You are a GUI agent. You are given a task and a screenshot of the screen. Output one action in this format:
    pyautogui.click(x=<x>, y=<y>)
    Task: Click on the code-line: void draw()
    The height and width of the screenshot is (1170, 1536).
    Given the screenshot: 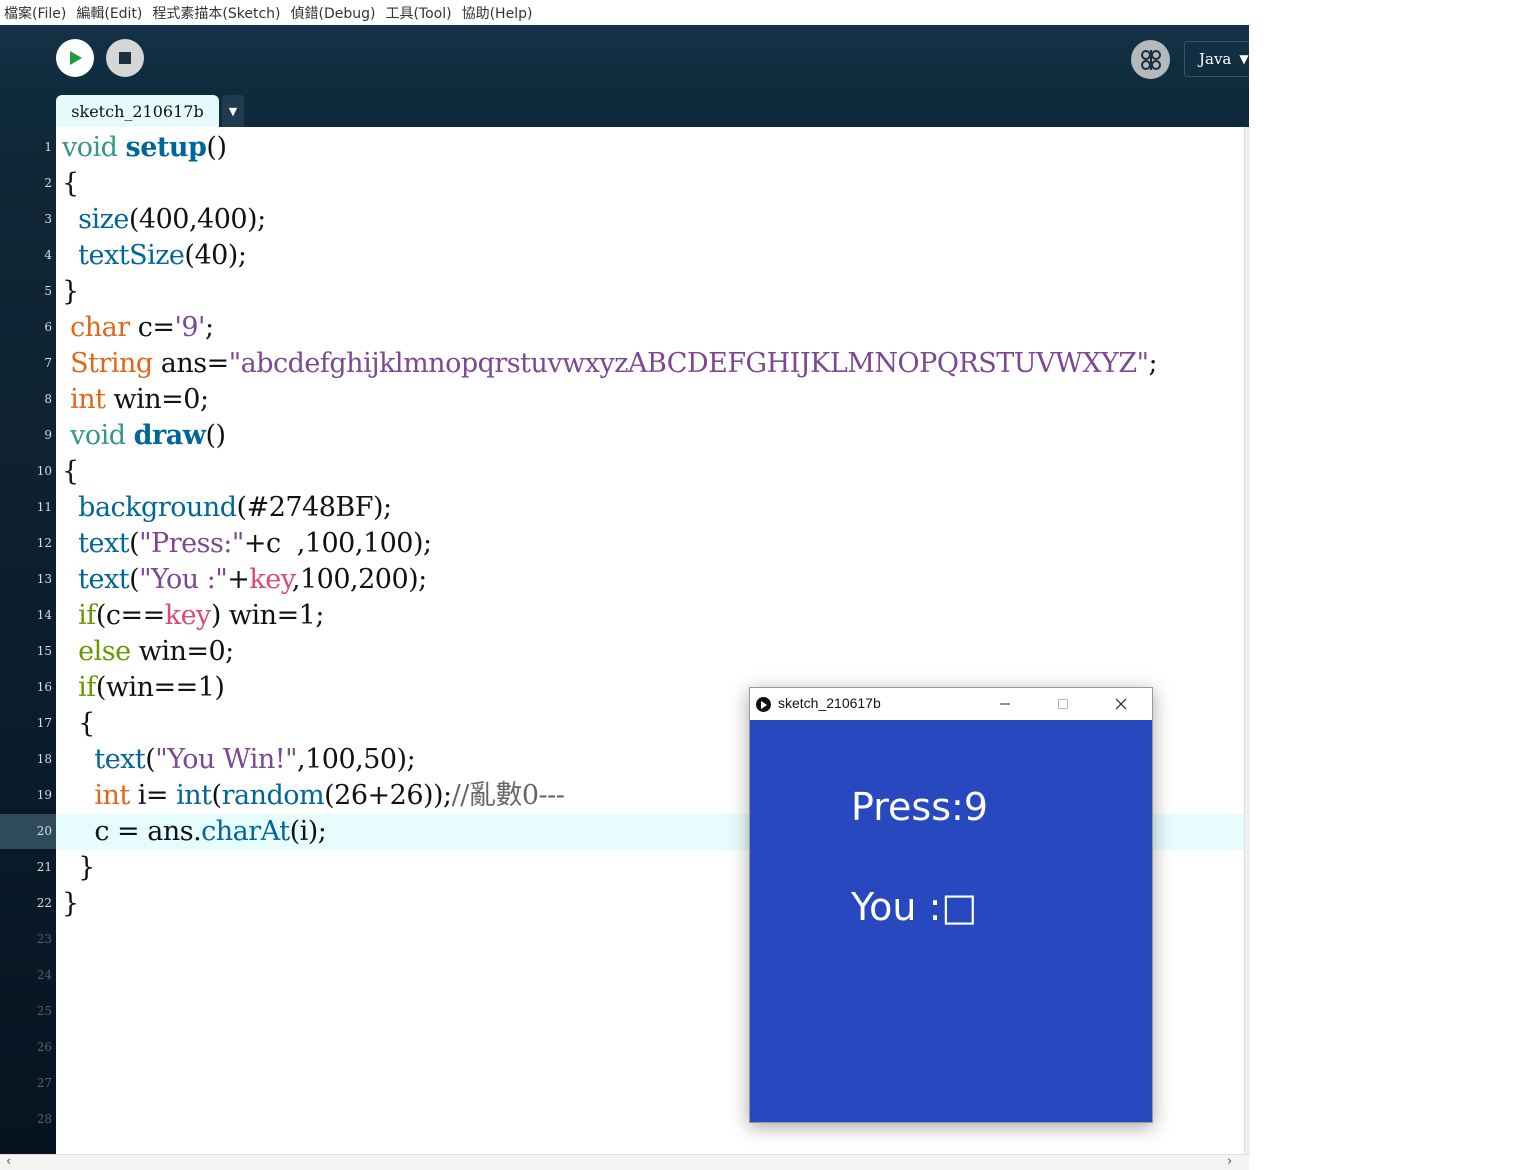 What is the action you would take?
    pyautogui.click(x=148, y=435)
    